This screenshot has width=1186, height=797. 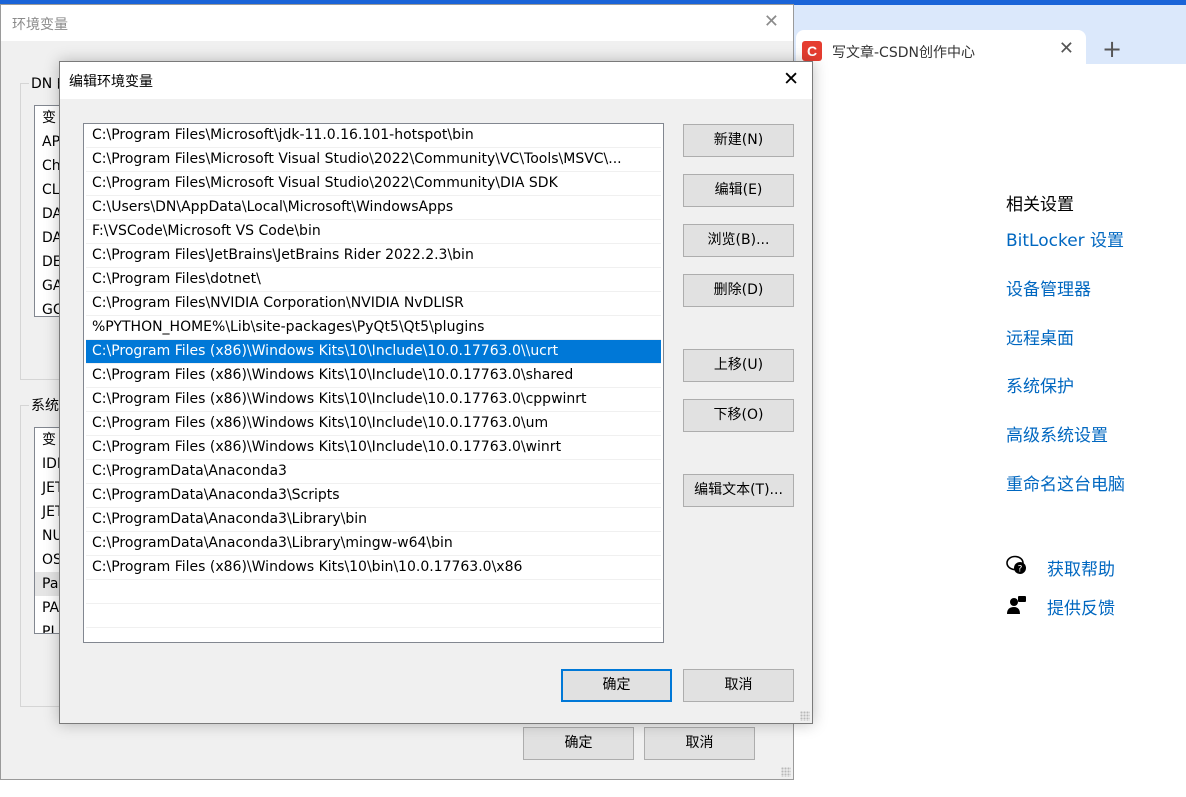 I want to click on advanced-system-settings-link: 高级系统设置, so click(x=1057, y=433).